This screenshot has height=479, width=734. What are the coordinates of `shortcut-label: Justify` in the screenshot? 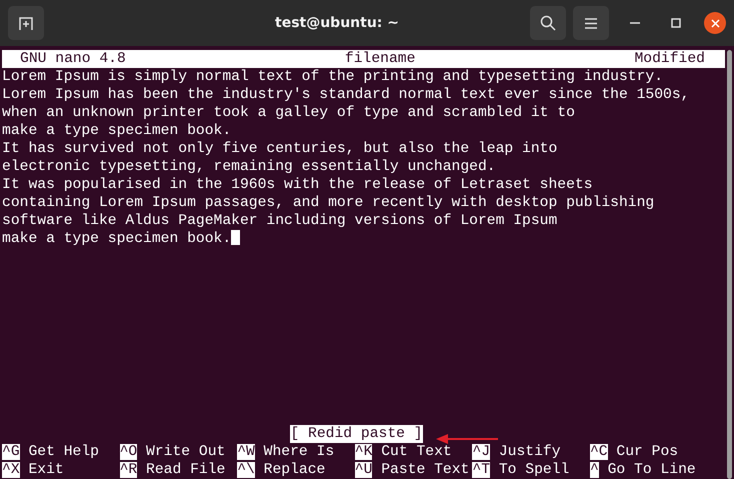 It's located at (529, 452).